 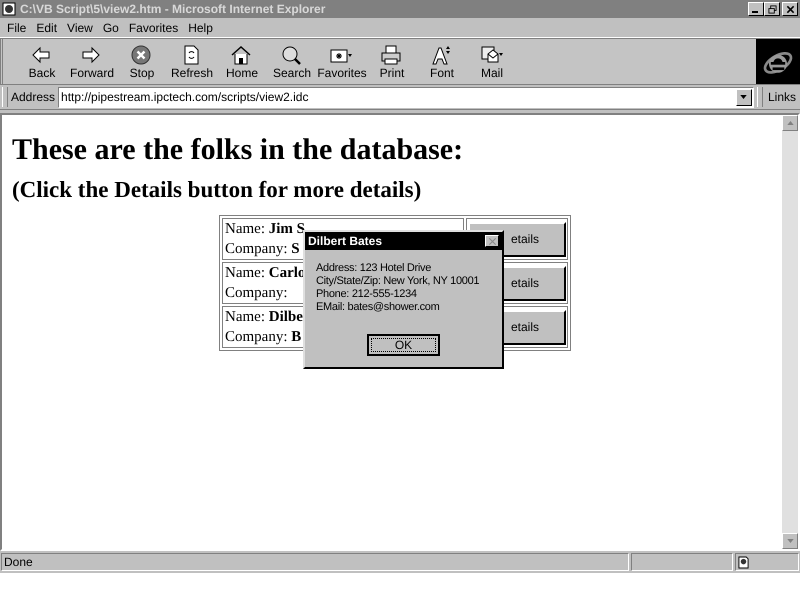 I want to click on address-label: Address, so click(x=33, y=97).